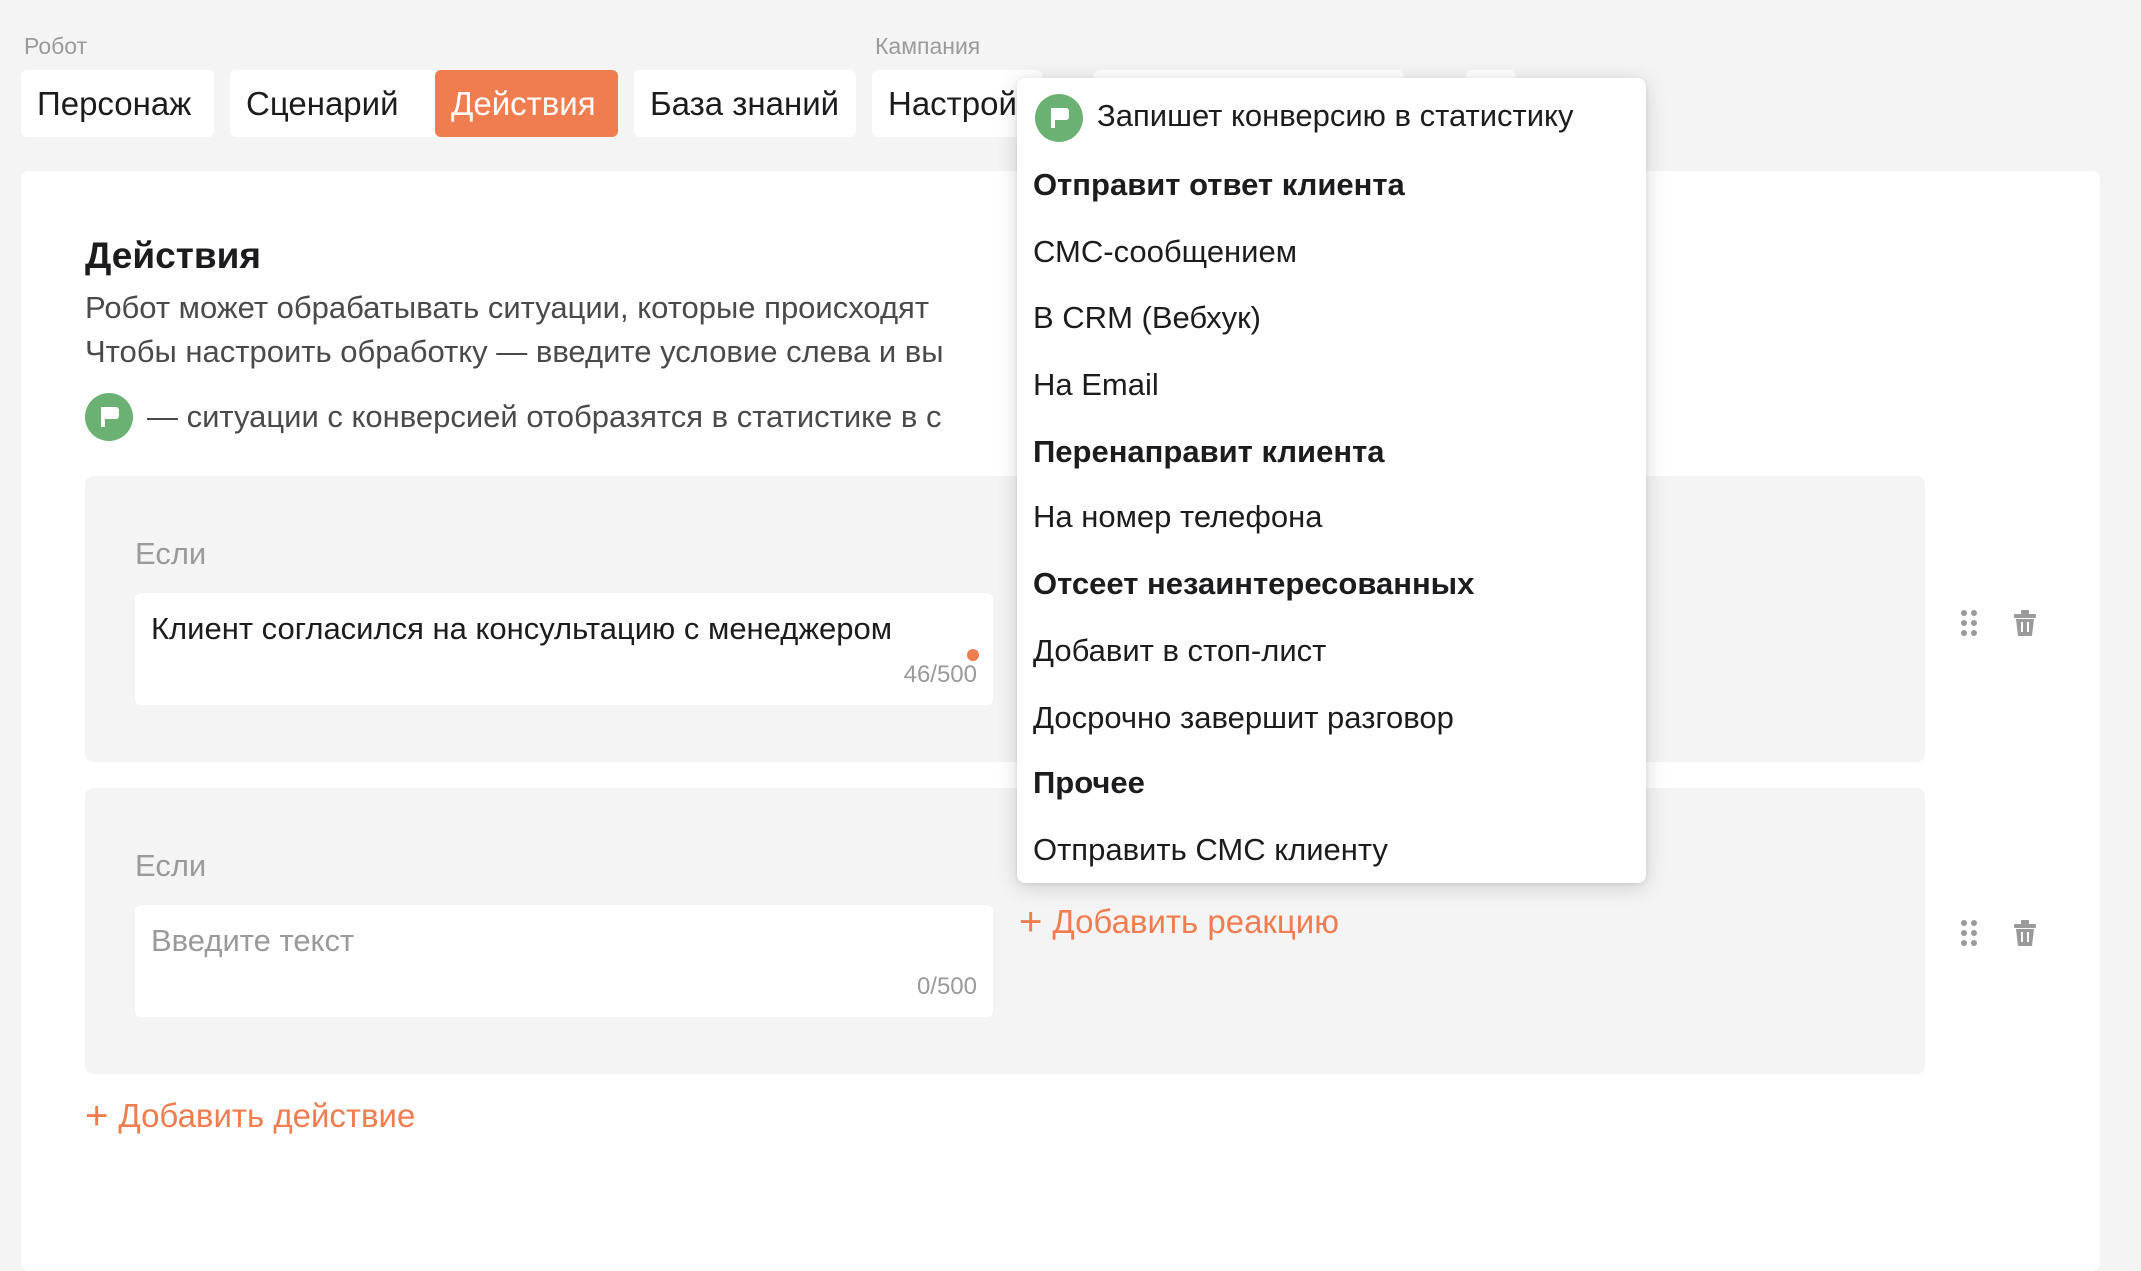 The height and width of the screenshot is (1271, 2141). I want to click on menu-item-conversion: Запишет конверсию в статистику, so click(1335, 116).